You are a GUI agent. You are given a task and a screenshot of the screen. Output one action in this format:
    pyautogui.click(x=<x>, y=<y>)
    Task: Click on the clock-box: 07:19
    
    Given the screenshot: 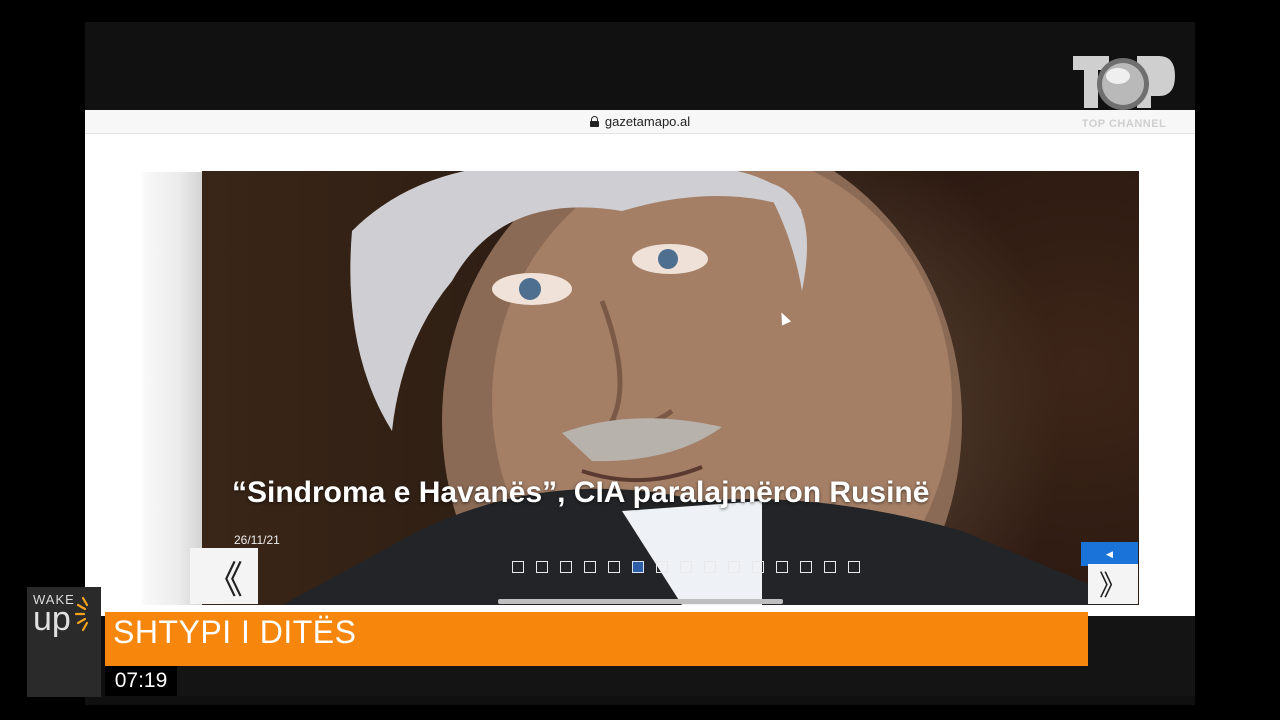 What is the action you would take?
    pyautogui.click(x=141, y=681)
    